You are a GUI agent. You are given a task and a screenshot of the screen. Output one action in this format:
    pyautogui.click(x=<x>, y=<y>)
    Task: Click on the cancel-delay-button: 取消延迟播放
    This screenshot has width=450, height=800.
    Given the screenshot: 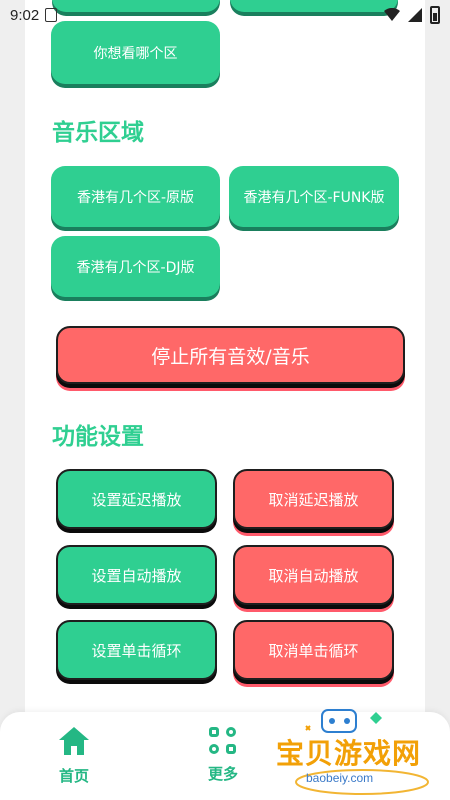 What is the action you would take?
    pyautogui.click(x=313, y=499)
    